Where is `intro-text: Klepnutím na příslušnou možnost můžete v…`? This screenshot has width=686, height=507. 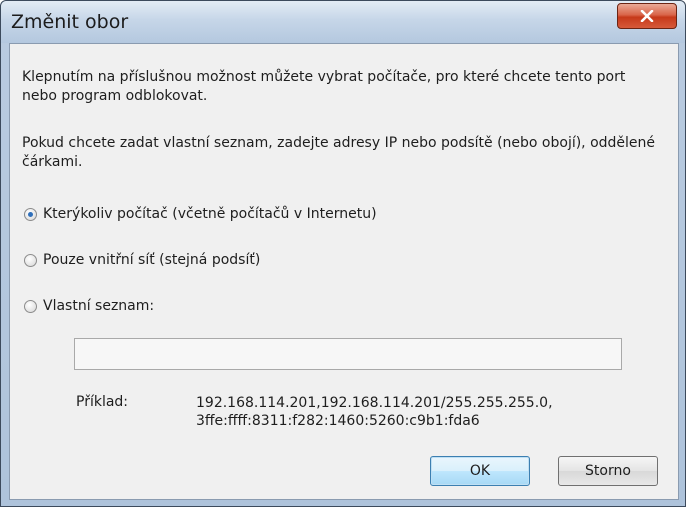
intro-text: Klepnutím na příslušnou možnost můžete v… is located at coordinates (324, 86).